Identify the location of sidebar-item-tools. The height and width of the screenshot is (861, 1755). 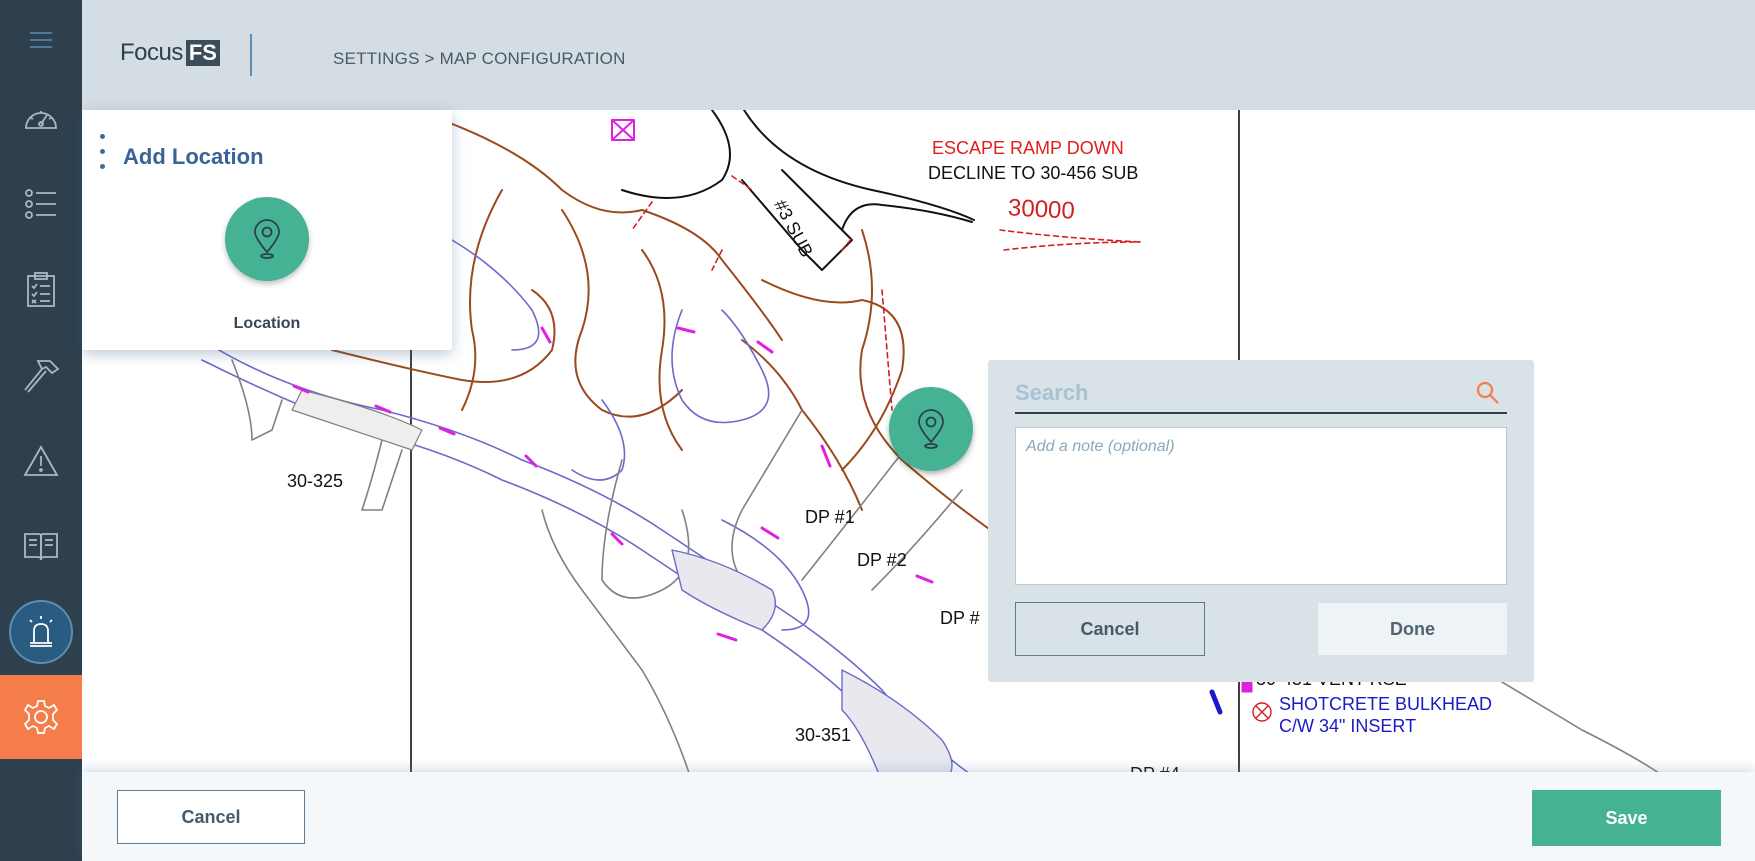
(41, 375).